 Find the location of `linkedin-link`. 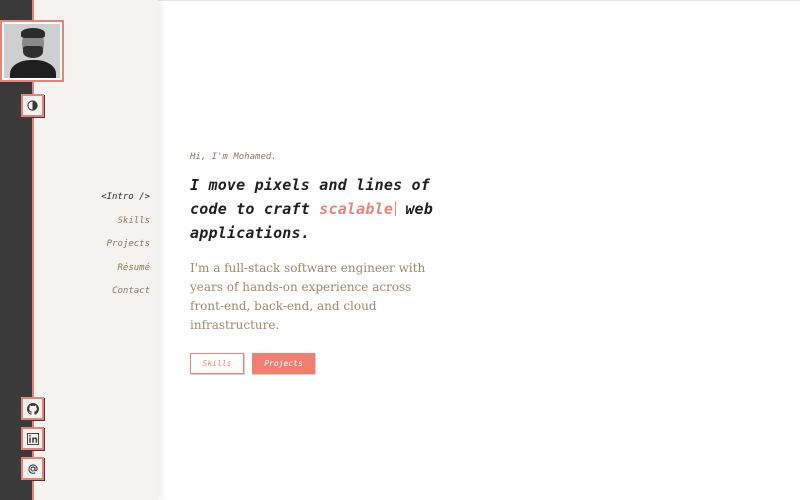

linkedin-link is located at coordinates (32, 438).